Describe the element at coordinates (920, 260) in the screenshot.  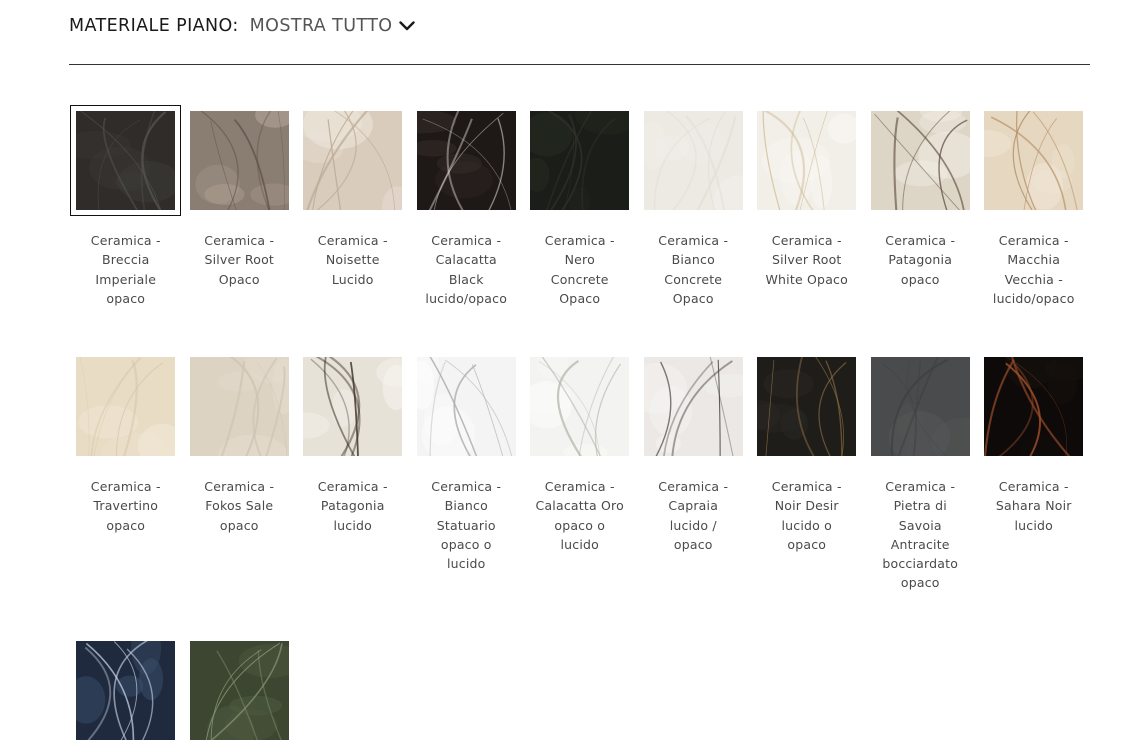
I see `swatch-caption: Ceramica - Patagonia opaco` at that location.